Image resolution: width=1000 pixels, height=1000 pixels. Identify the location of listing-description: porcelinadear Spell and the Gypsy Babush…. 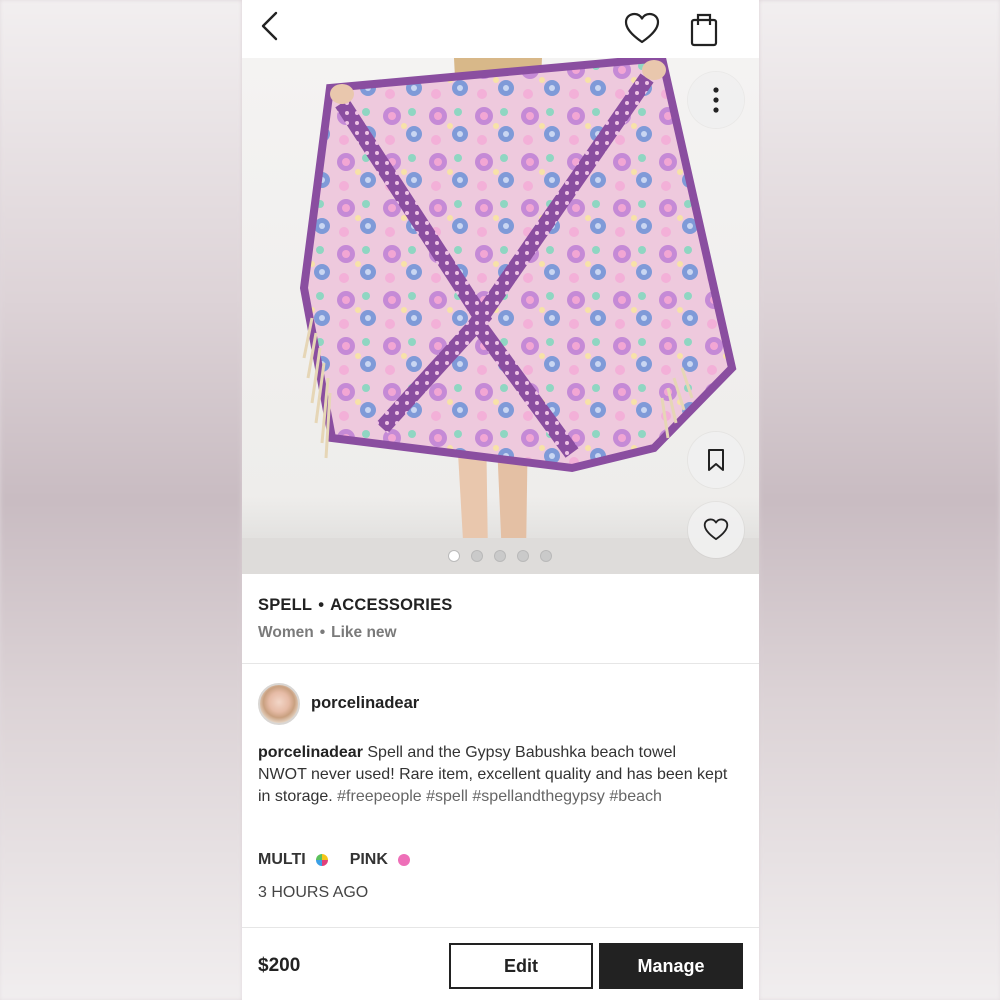
(493, 775).